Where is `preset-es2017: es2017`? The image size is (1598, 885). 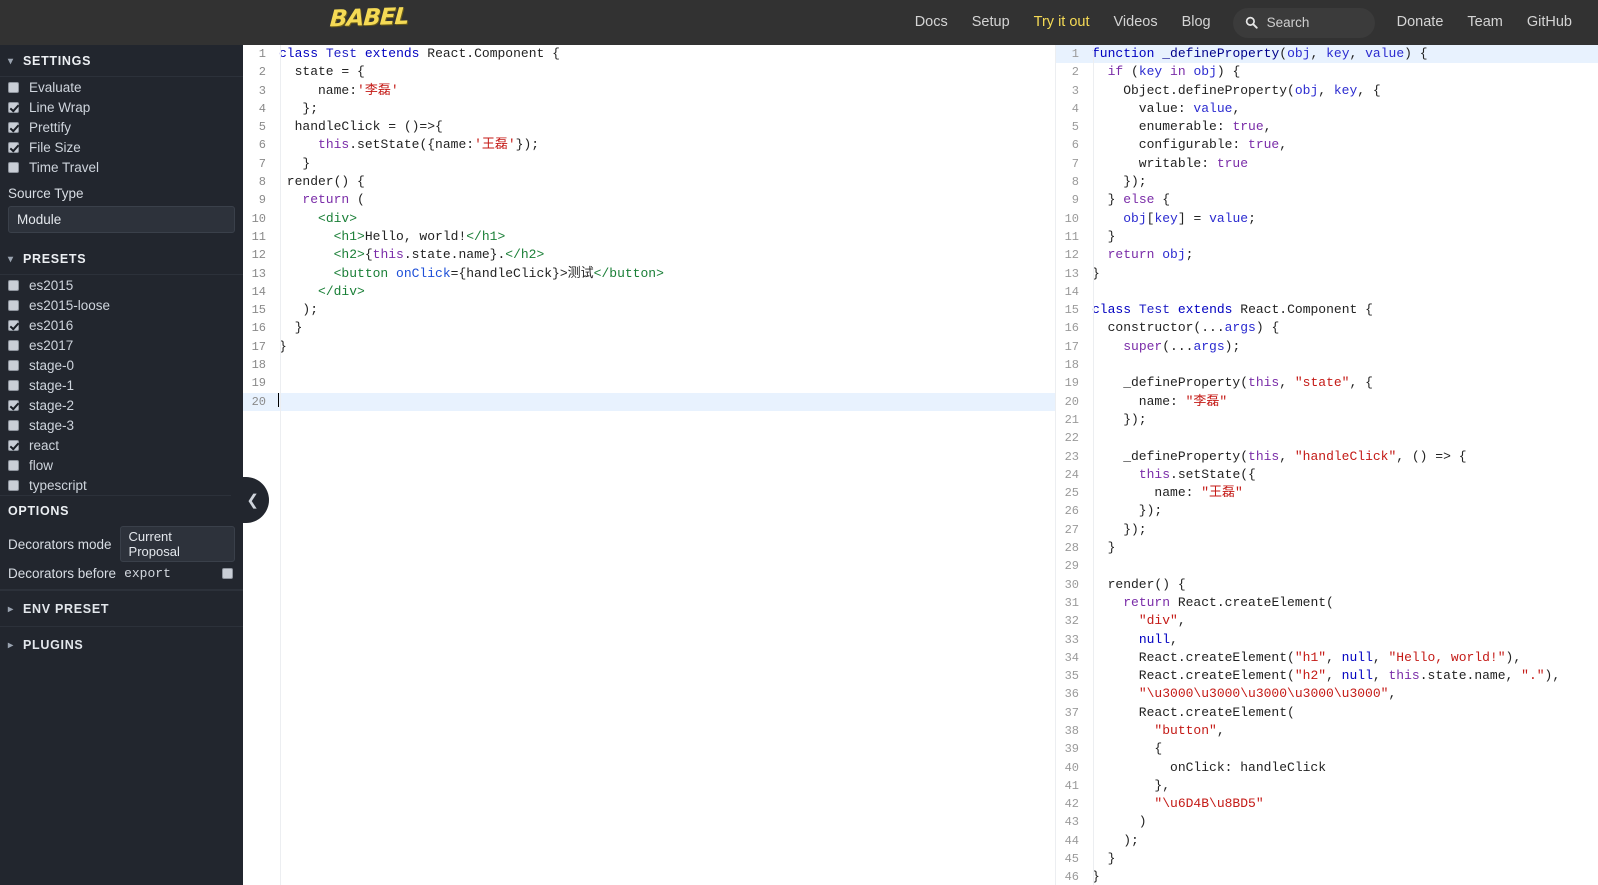 preset-es2017: es2017 is located at coordinates (121, 345).